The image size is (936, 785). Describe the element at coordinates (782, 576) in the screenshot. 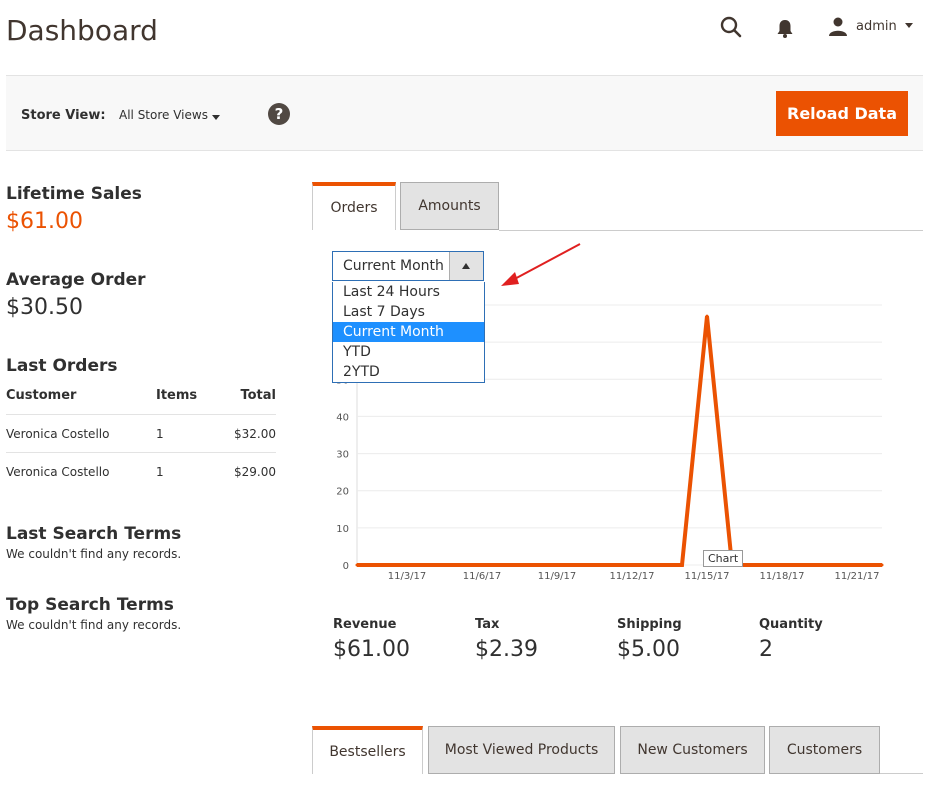

I see `chart-x-tick-label: 11/18/17` at that location.